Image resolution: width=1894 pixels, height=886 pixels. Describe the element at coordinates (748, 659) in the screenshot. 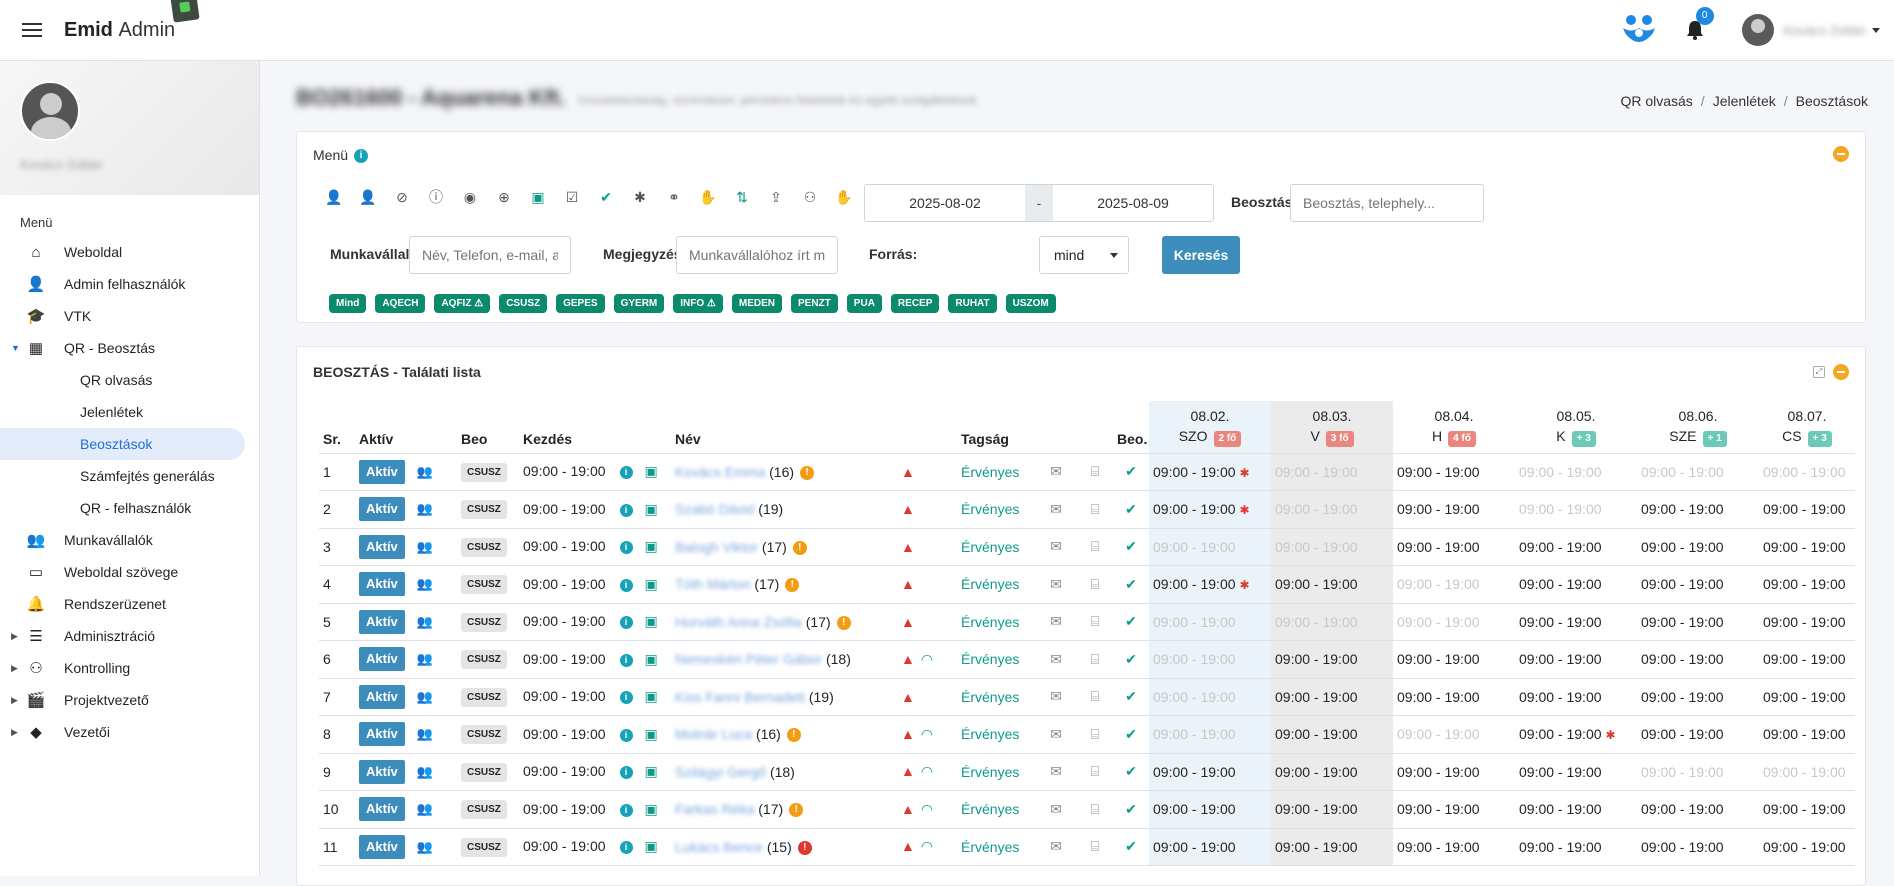

I see `employee-name-link: Nemeskéri Péter Gábor` at that location.